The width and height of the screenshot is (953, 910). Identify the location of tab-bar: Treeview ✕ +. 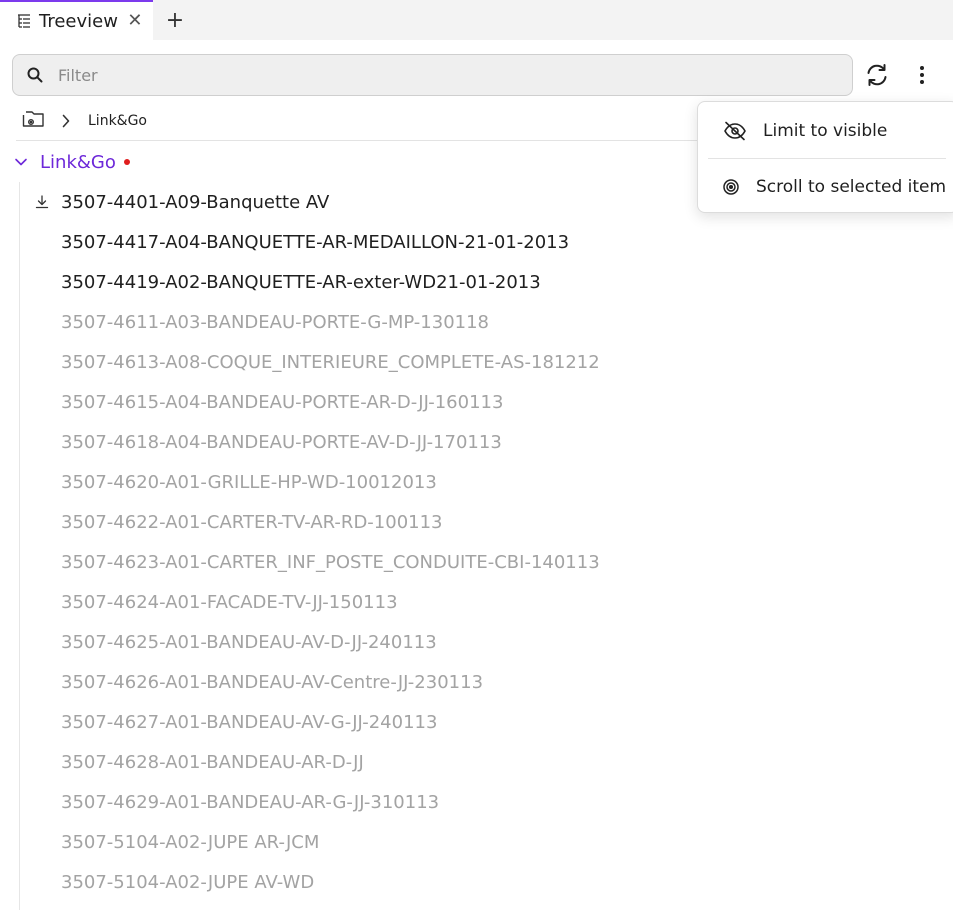
(476, 20).